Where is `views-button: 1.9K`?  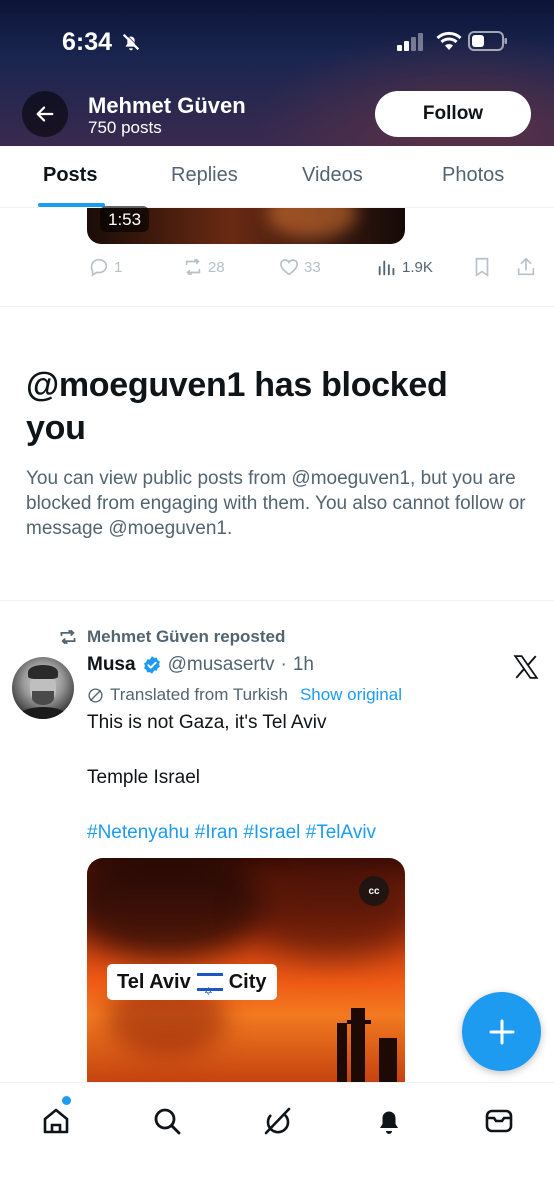
views-button: 1.9K is located at coordinates (404, 267).